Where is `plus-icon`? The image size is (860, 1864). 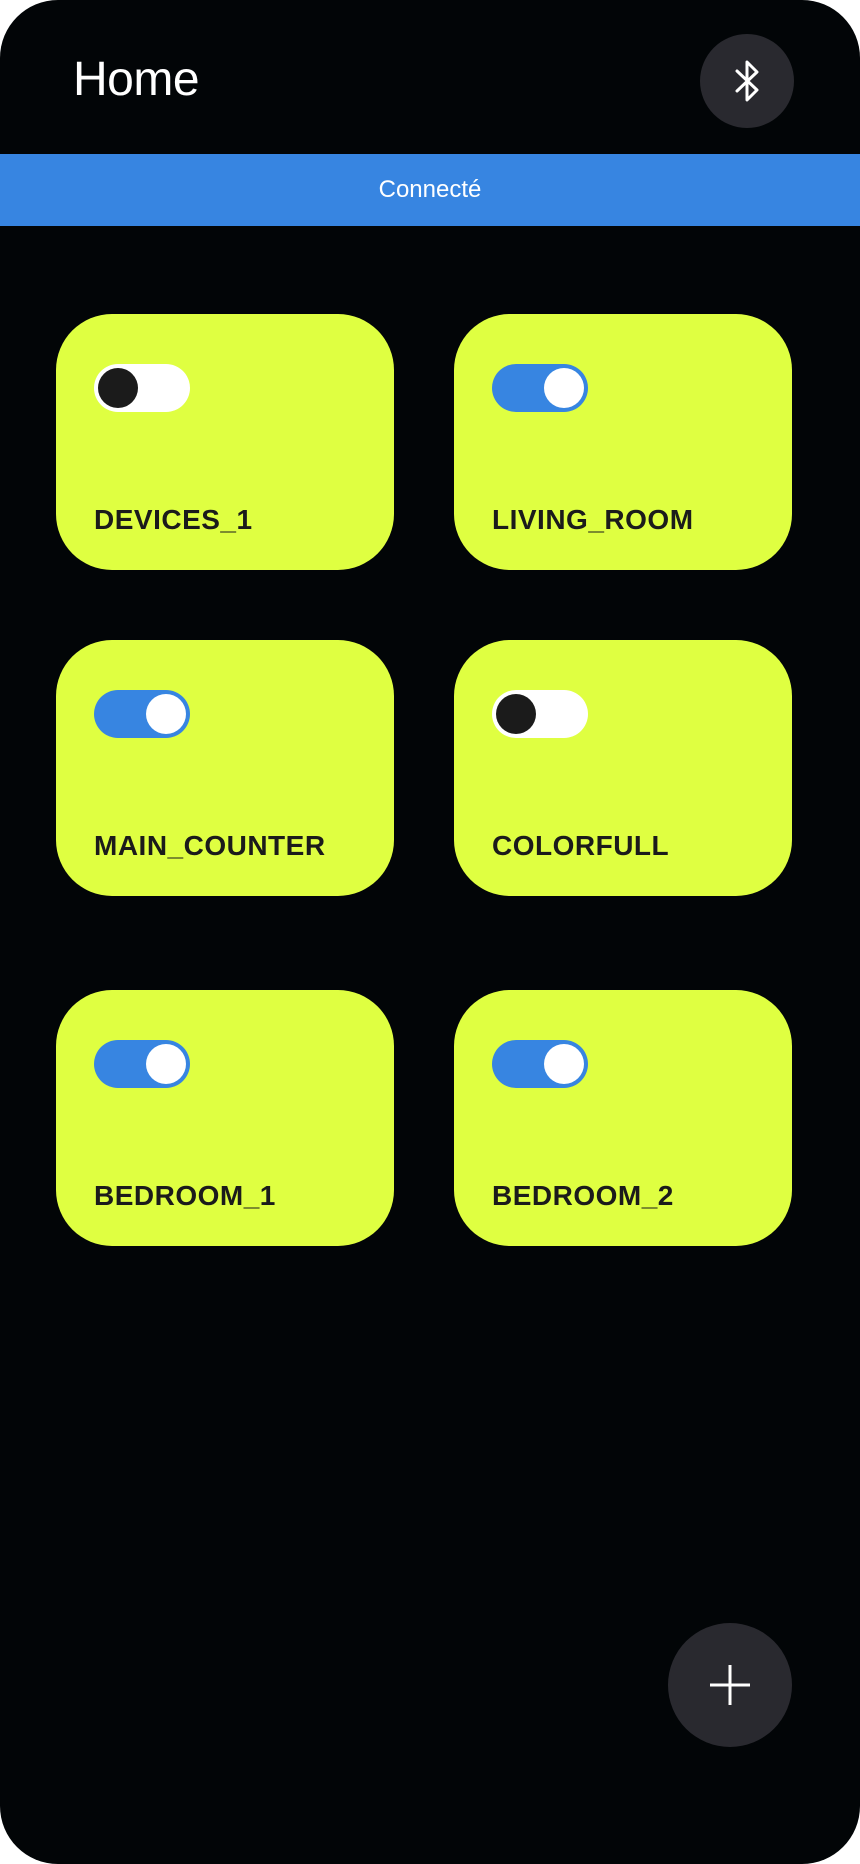
plus-icon is located at coordinates (730, 1685).